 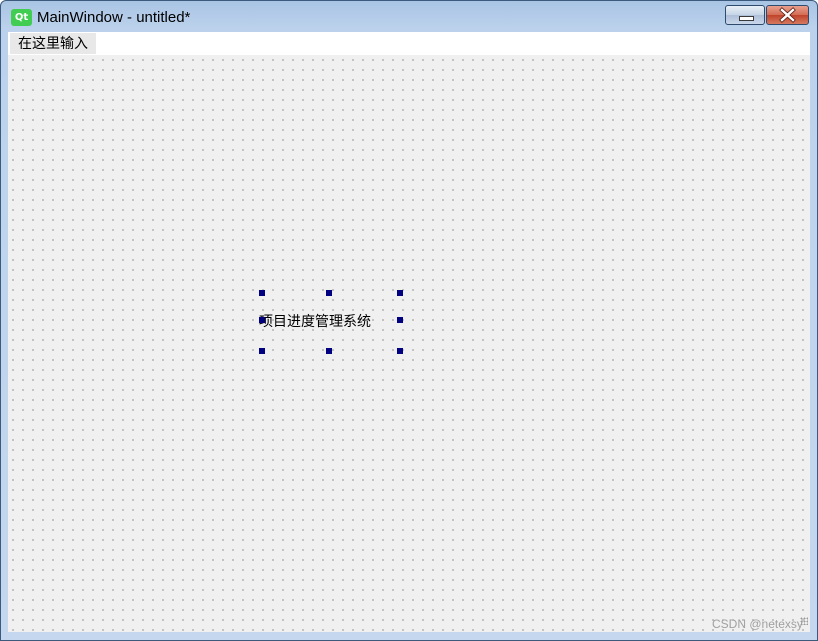 I want to click on title-bar: Qt MainWindow - untitled*, so click(x=409, y=16).